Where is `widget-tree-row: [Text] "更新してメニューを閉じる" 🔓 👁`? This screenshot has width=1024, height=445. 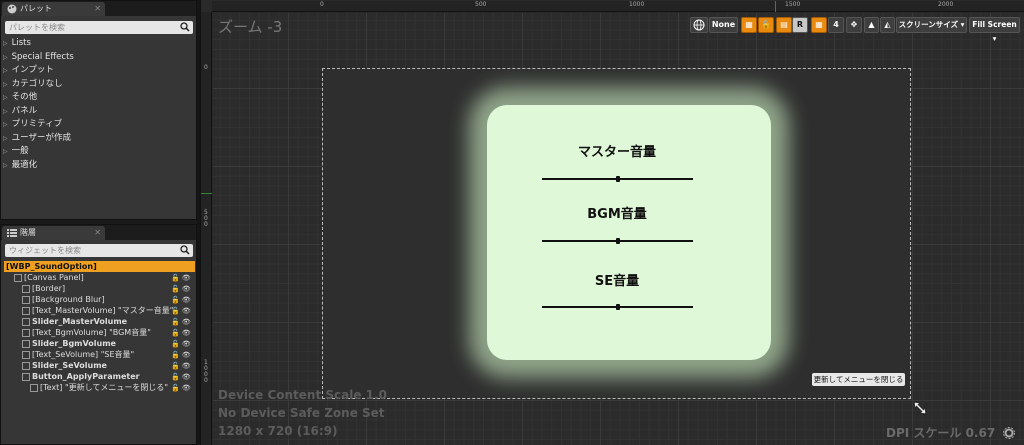
widget-tree-row: [Text] "更新してメニューを閉じる" 🔓 👁 is located at coordinates (99, 387).